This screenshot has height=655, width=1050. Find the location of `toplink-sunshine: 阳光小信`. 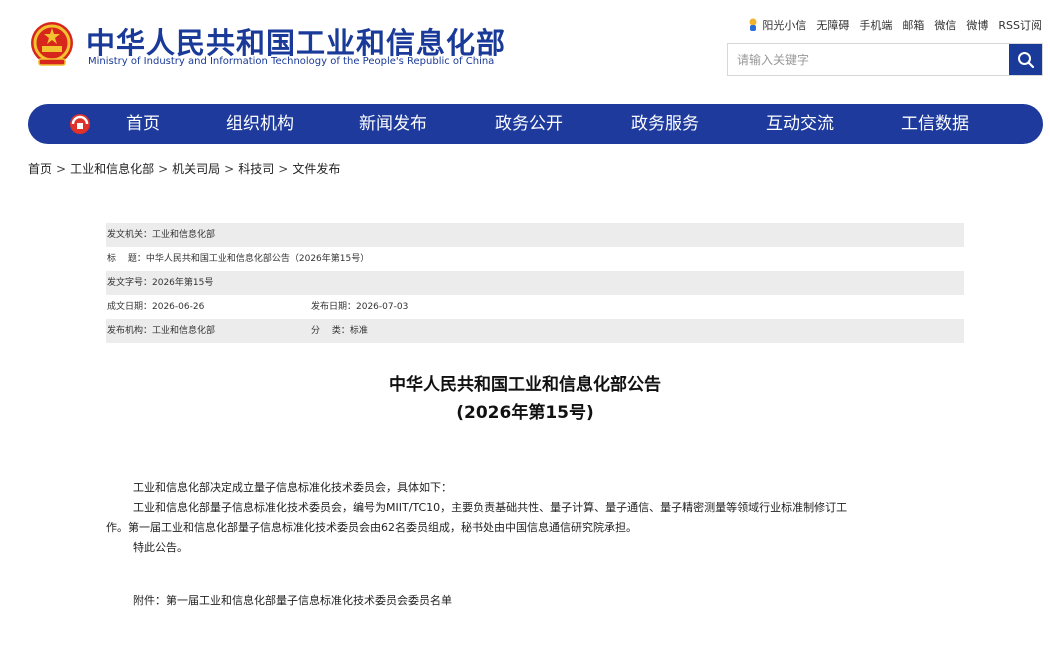

toplink-sunshine: 阳光小信 is located at coordinates (776, 25).